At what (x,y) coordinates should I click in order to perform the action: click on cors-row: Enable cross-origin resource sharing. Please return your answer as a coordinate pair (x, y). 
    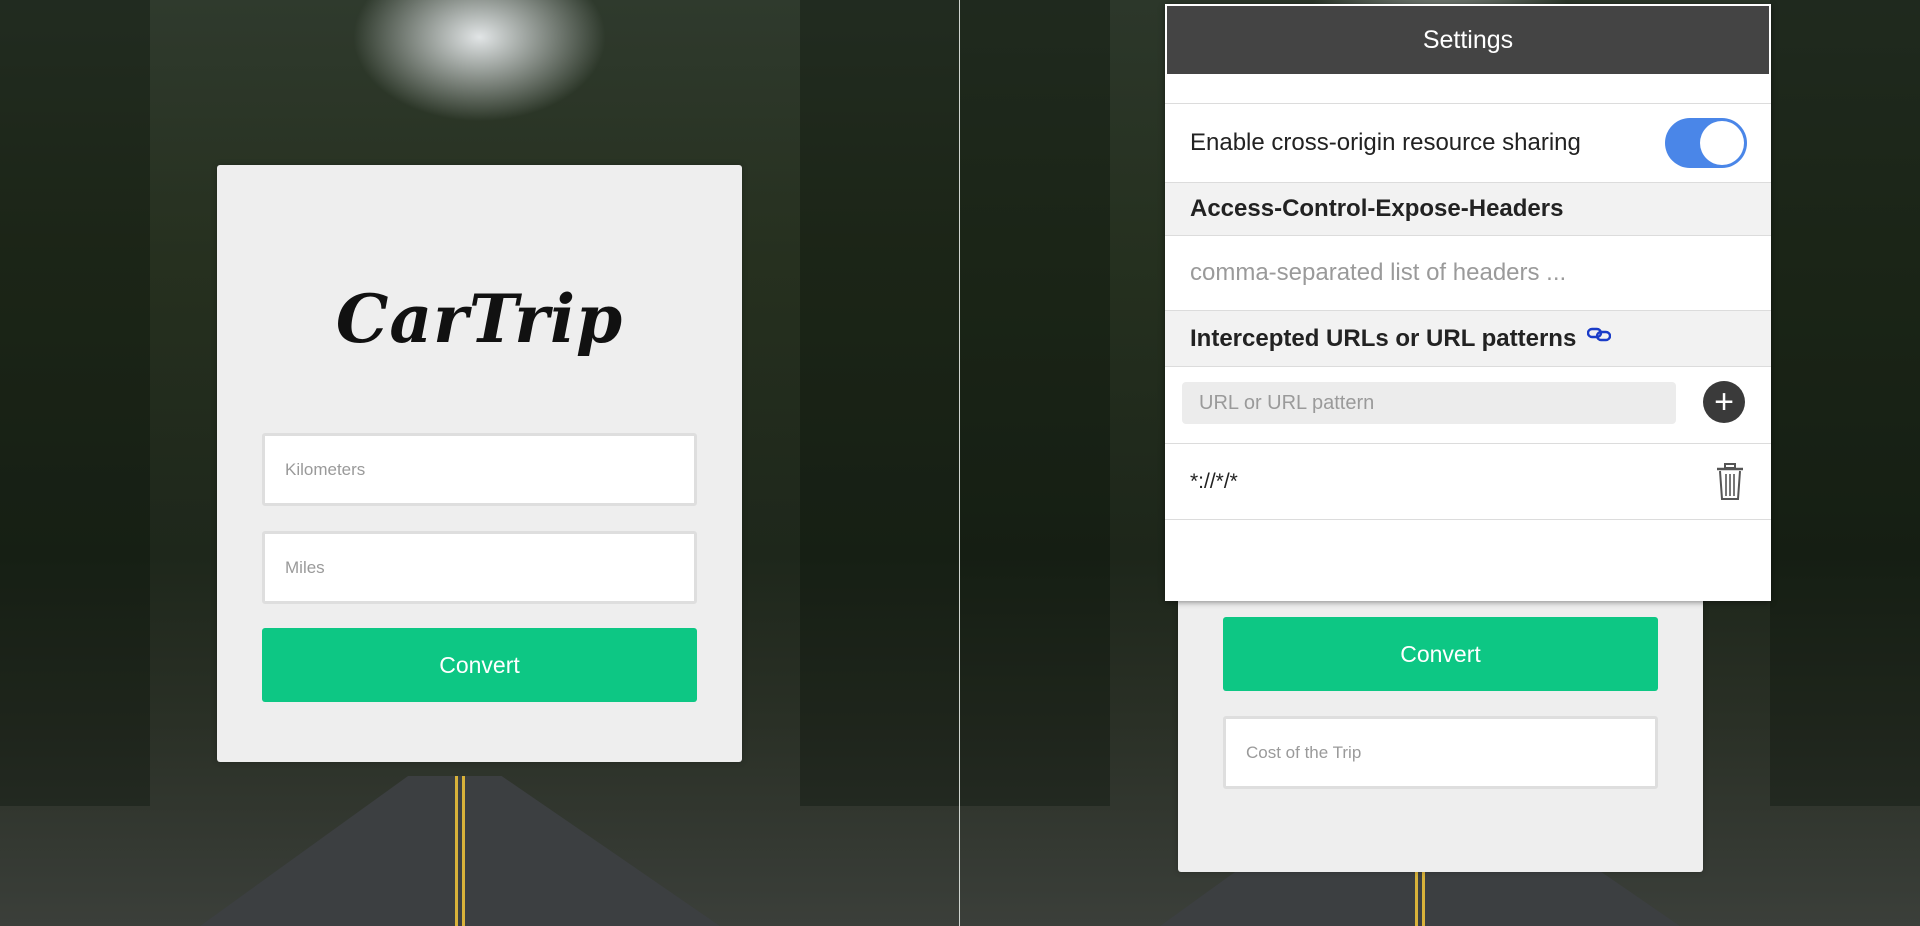
    Looking at the image, I should click on (1468, 143).